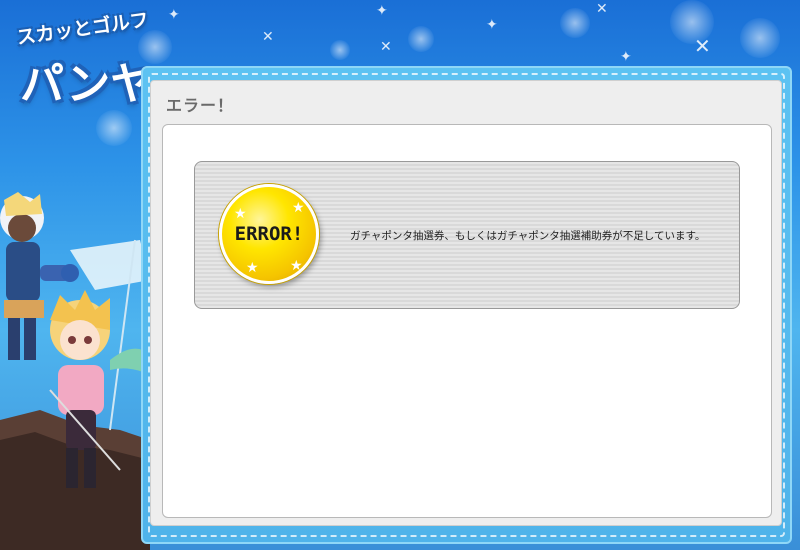 This screenshot has width=800, height=550. I want to click on logo-title: パンヤ, so click(87, 84).